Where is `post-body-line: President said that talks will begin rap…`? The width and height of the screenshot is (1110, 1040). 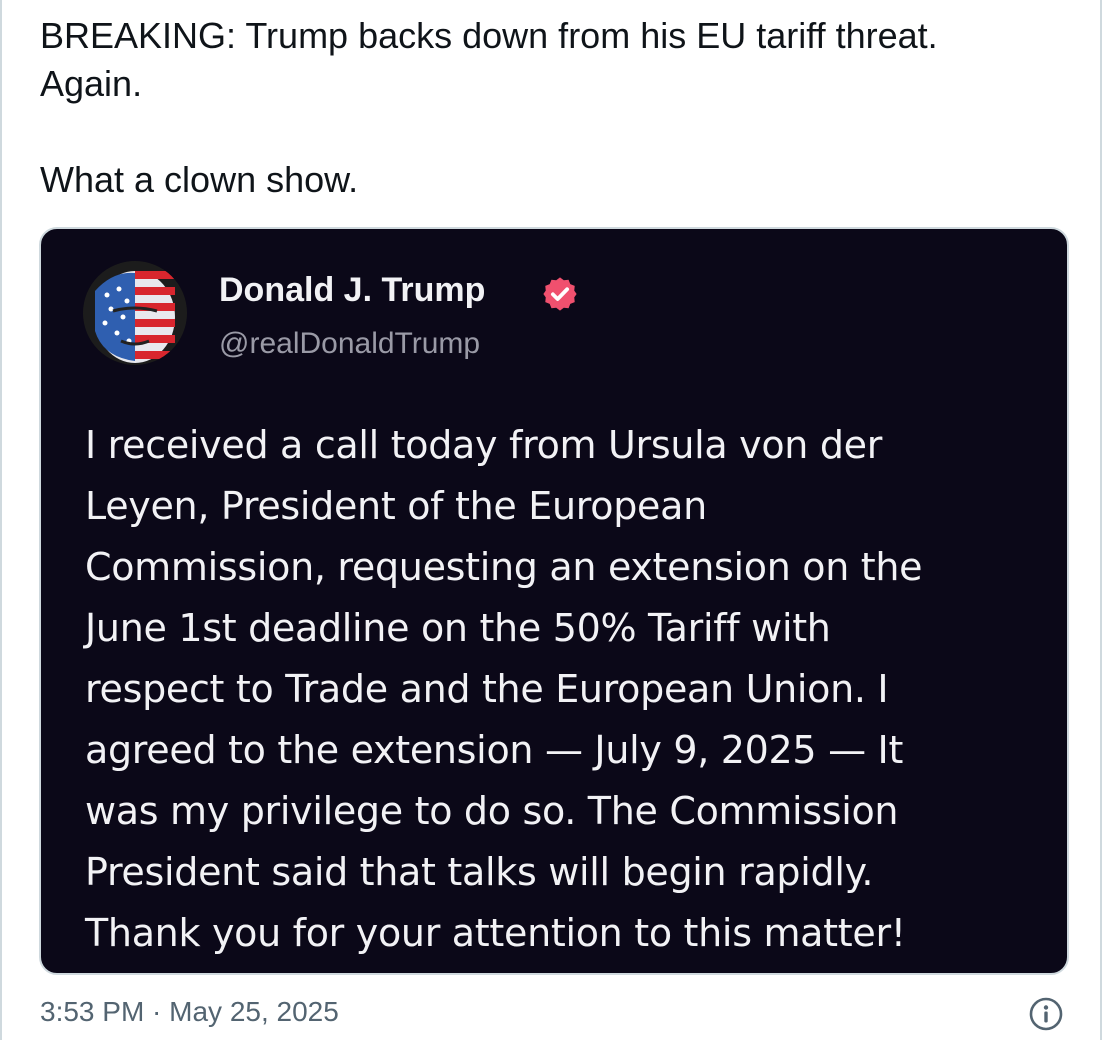
post-body-line: President said that talks will begin rap… is located at coordinates (479, 872).